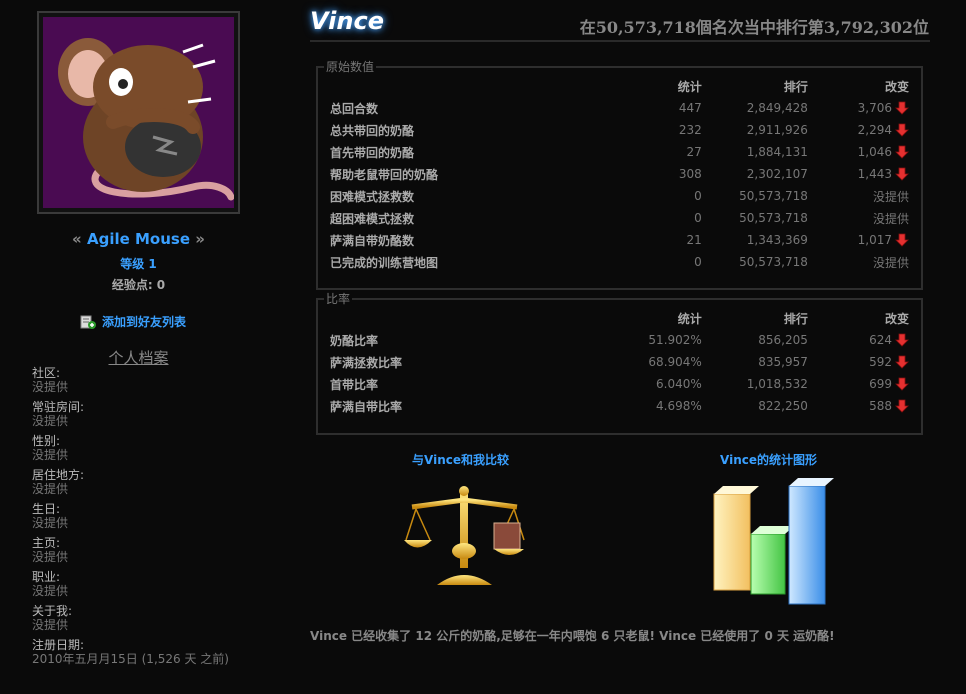 The image size is (966, 694). I want to click on stat-label: 帮助老鼠带回的奶酪, so click(384, 174).